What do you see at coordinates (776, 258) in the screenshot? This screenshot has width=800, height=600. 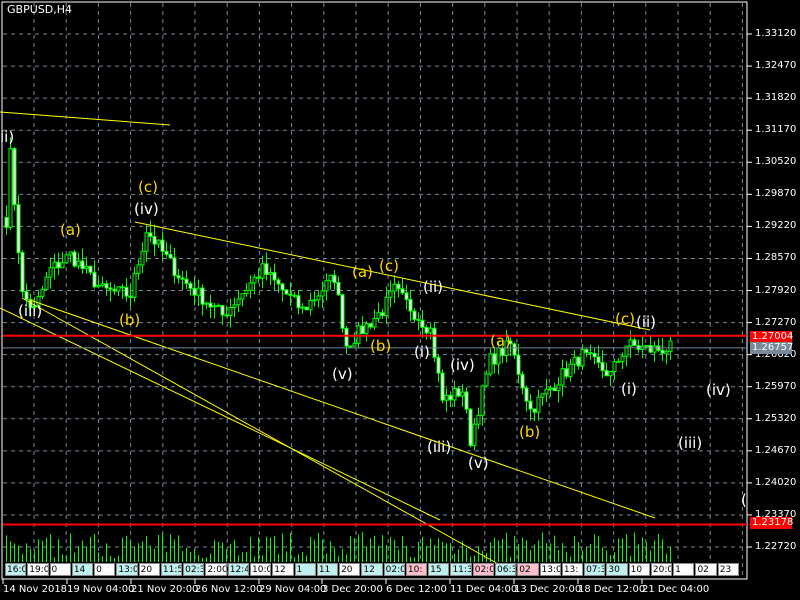 I see `price-tick-label: 1.28570` at bounding box center [776, 258].